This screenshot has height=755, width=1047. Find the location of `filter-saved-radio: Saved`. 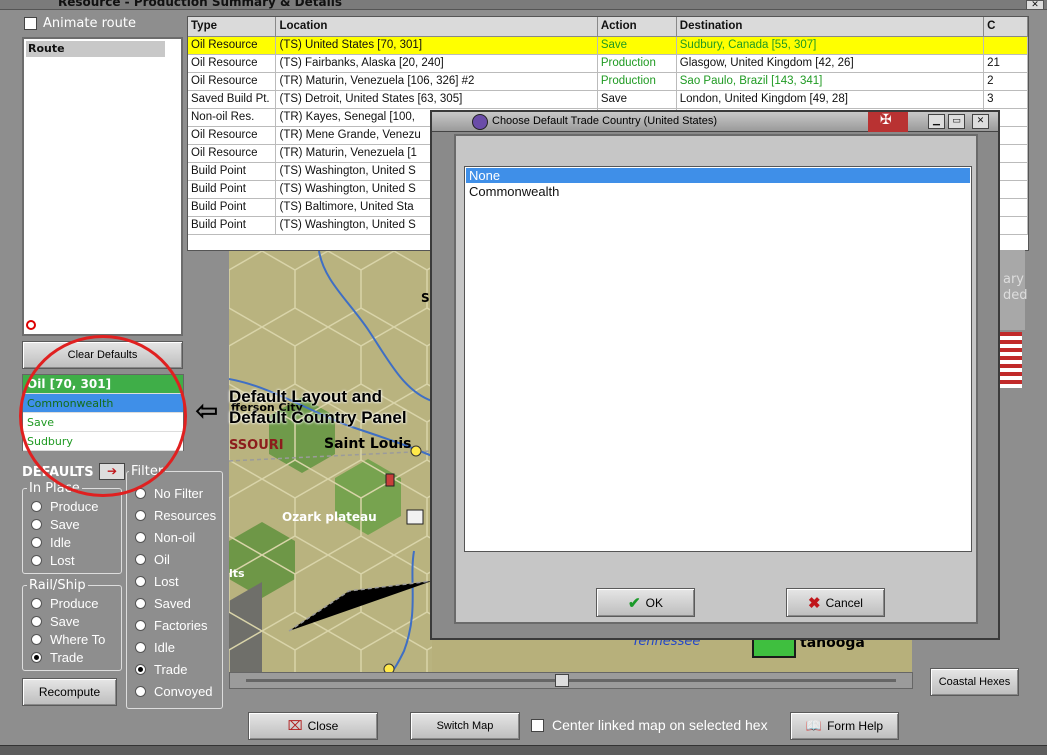

filter-saved-radio: Saved is located at coordinates (163, 603).